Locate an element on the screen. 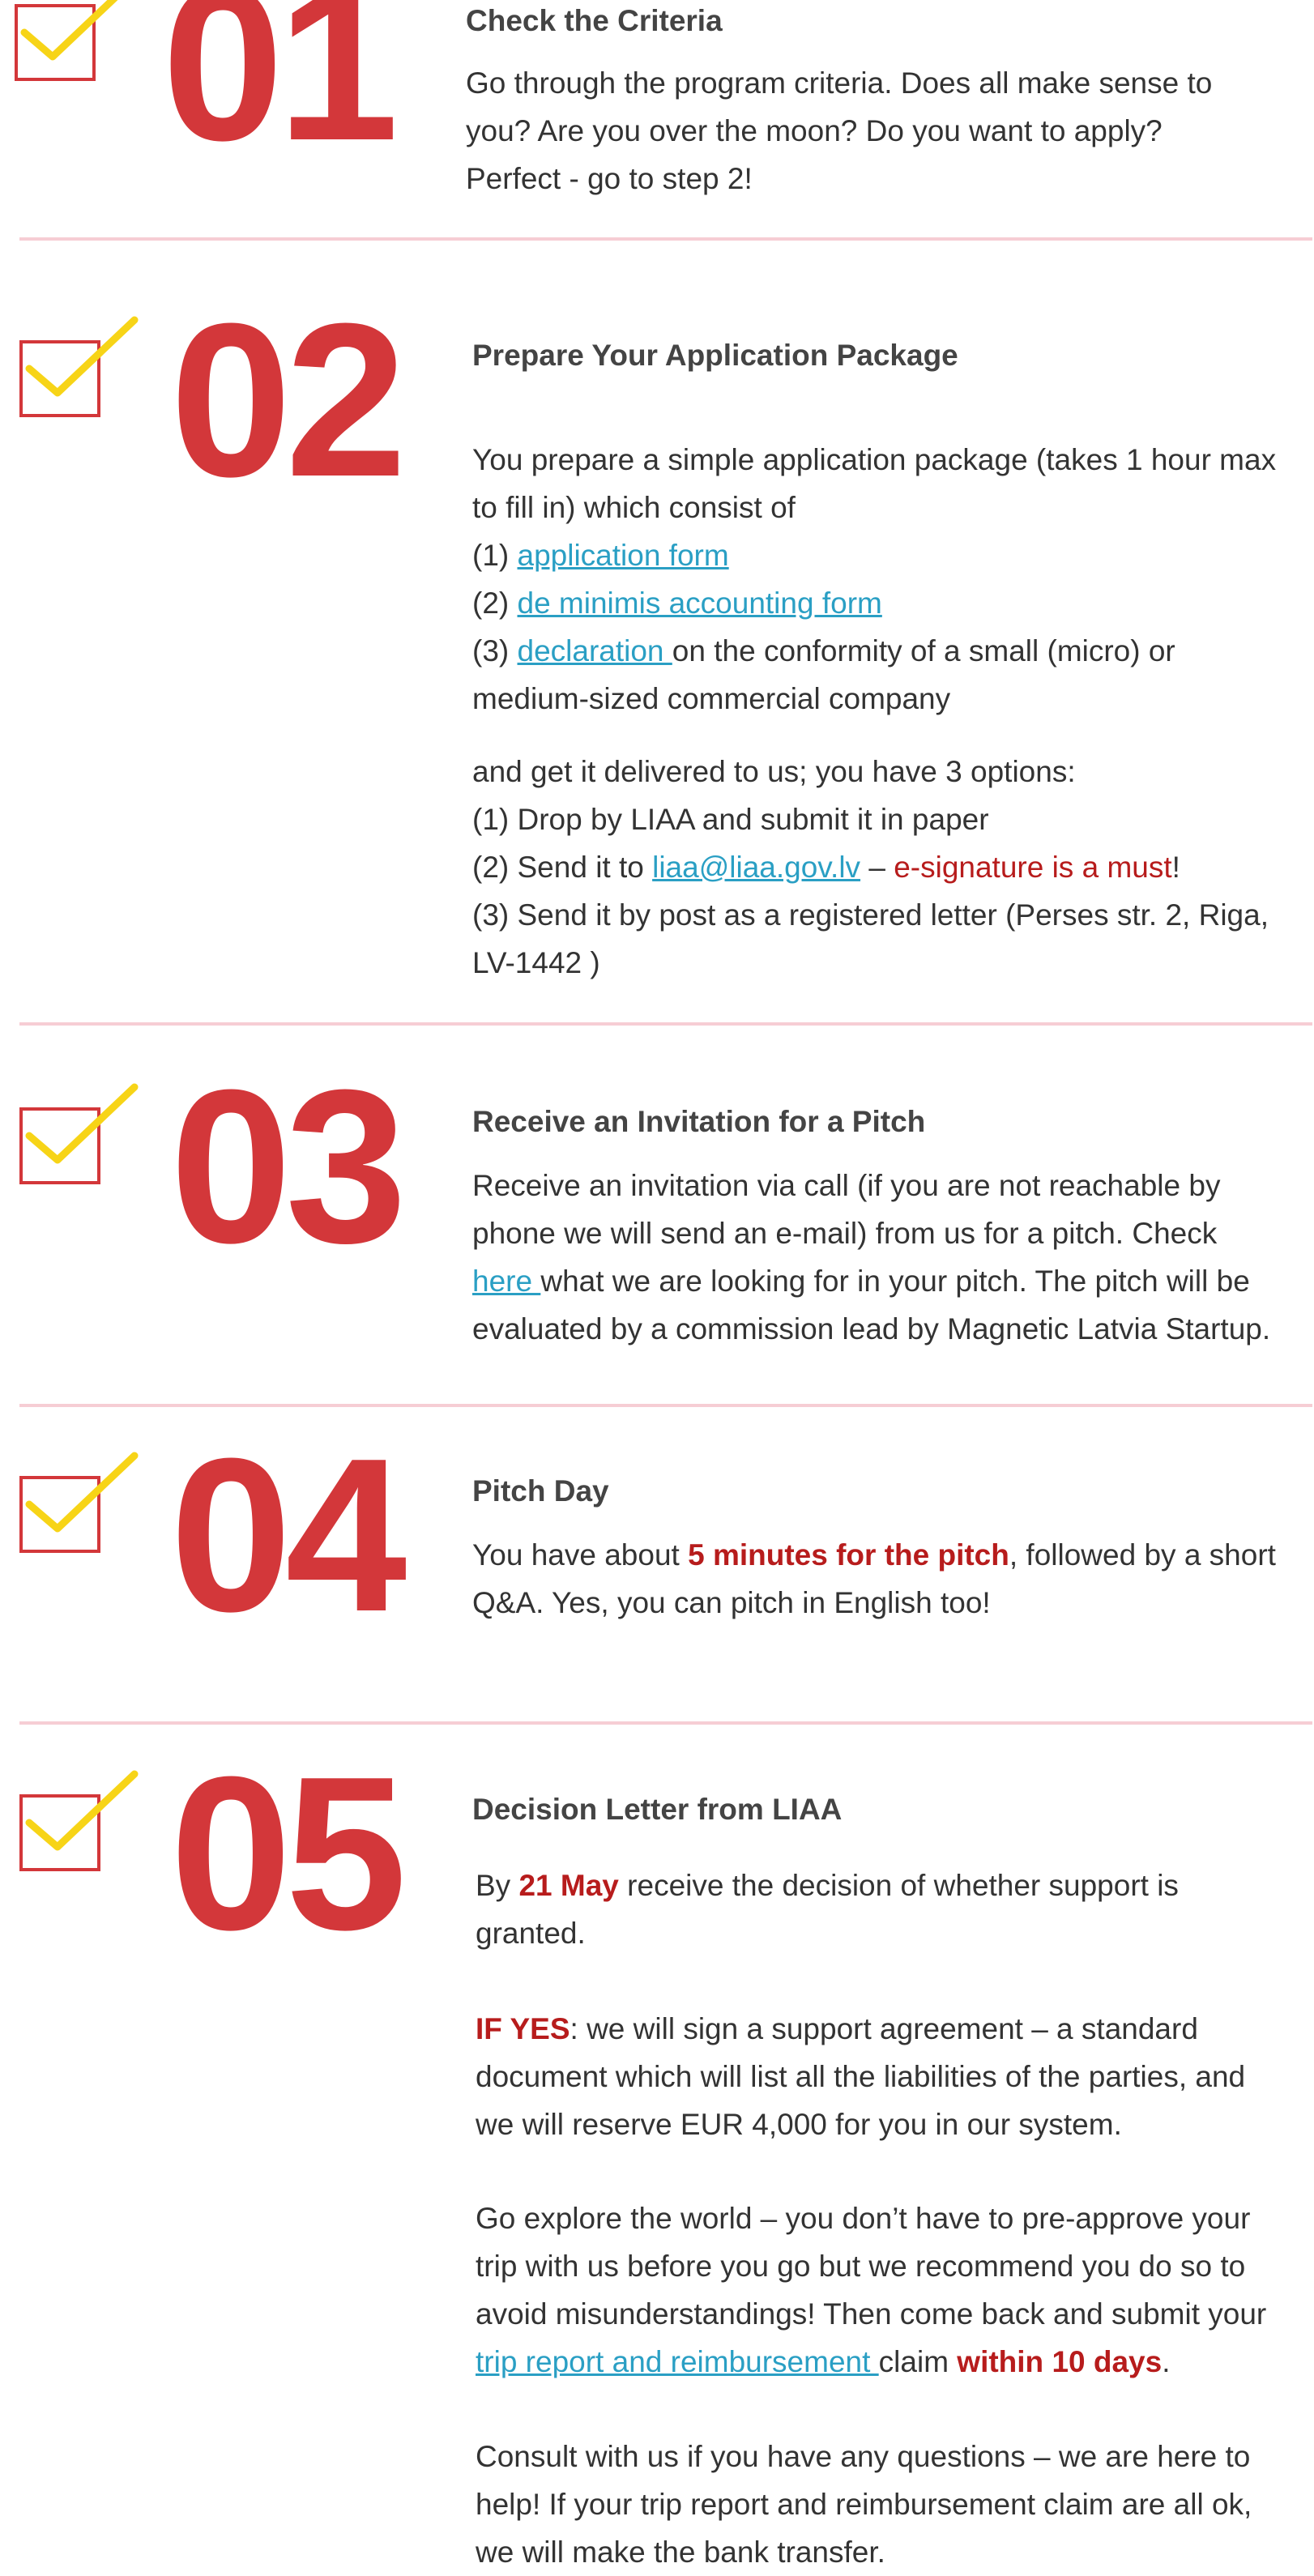 The image size is (1314, 2576). list-item: (2) de minimis accounting form is located at coordinates (677, 603).